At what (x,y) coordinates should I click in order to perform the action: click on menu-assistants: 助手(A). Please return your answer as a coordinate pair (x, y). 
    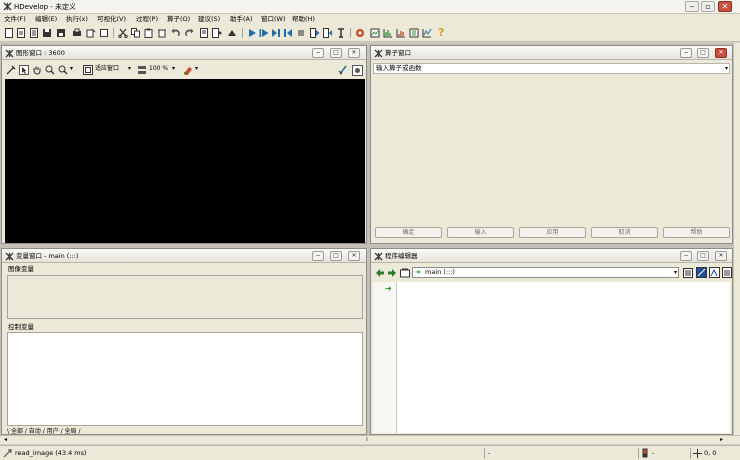
    Looking at the image, I should click on (241, 19).